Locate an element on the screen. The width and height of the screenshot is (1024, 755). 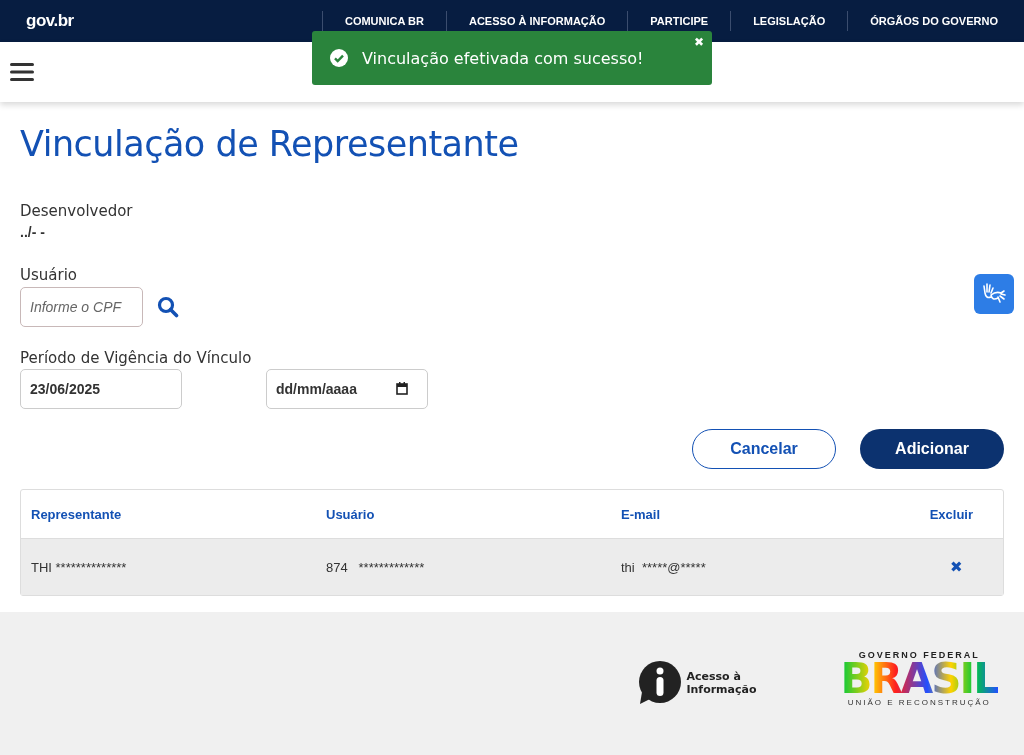
cancel-button: Cancelar is located at coordinates (764, 449).